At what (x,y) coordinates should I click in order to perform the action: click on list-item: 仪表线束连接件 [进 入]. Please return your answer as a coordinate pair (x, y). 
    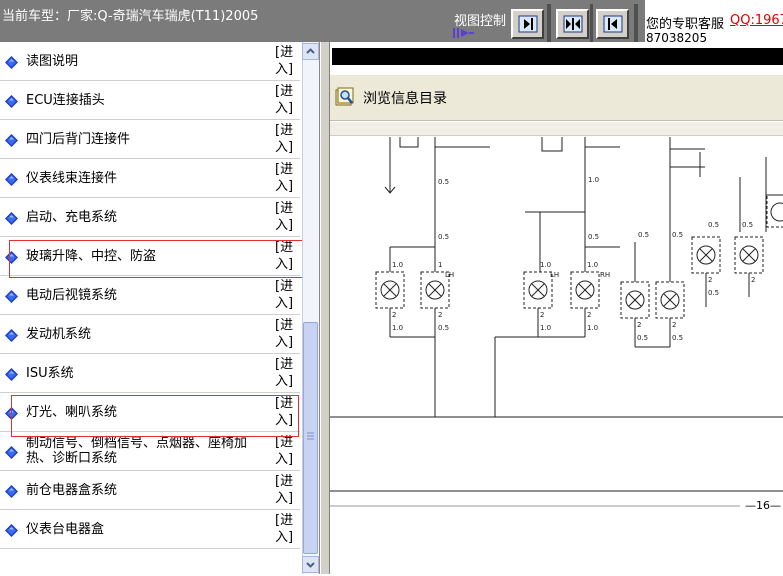
    Looking at the image, I should click on (150, 178).